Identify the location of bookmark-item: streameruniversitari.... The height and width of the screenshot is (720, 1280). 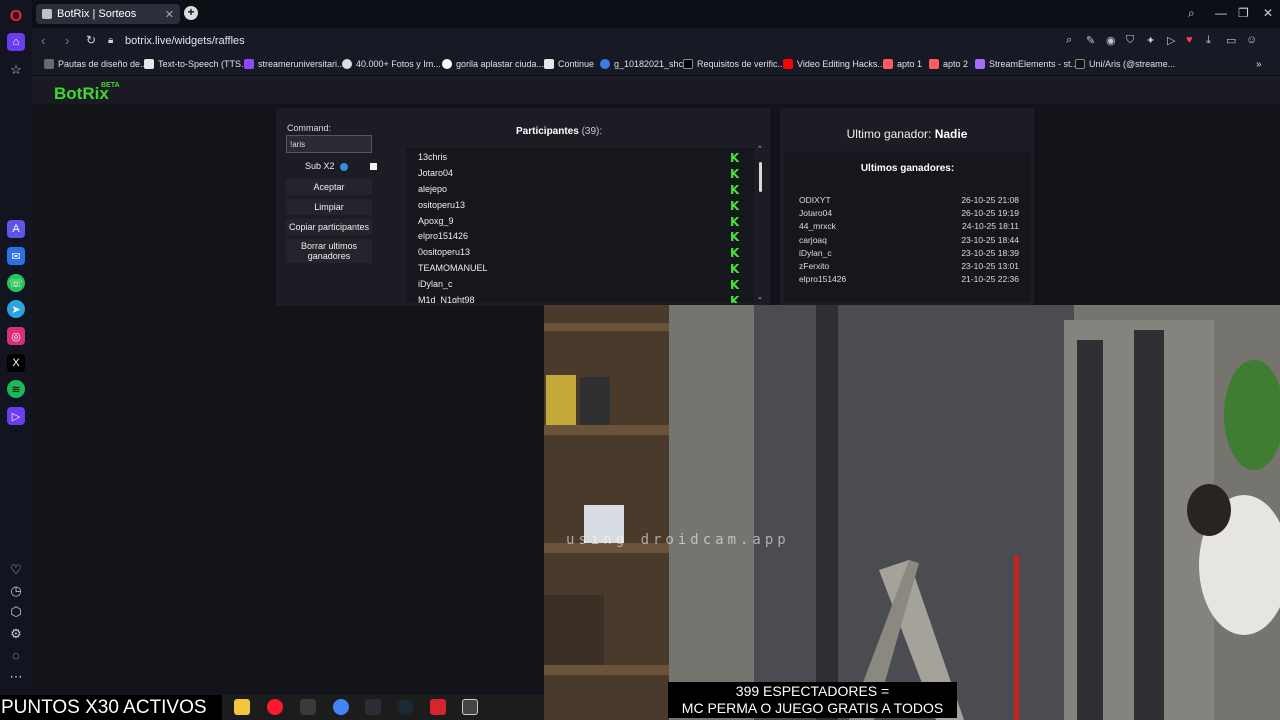
(294, 64).